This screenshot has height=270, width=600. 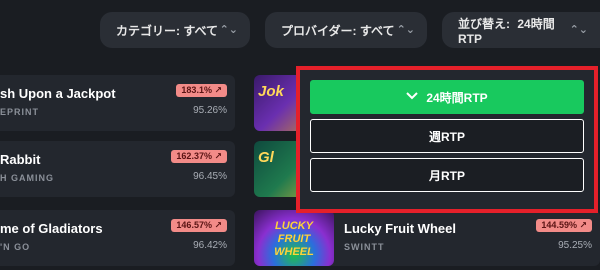 What do you see at coordinates (210, 245) in the screenshot?
I see `game-rtp: 96.42%` at bounding box center [210, 245].